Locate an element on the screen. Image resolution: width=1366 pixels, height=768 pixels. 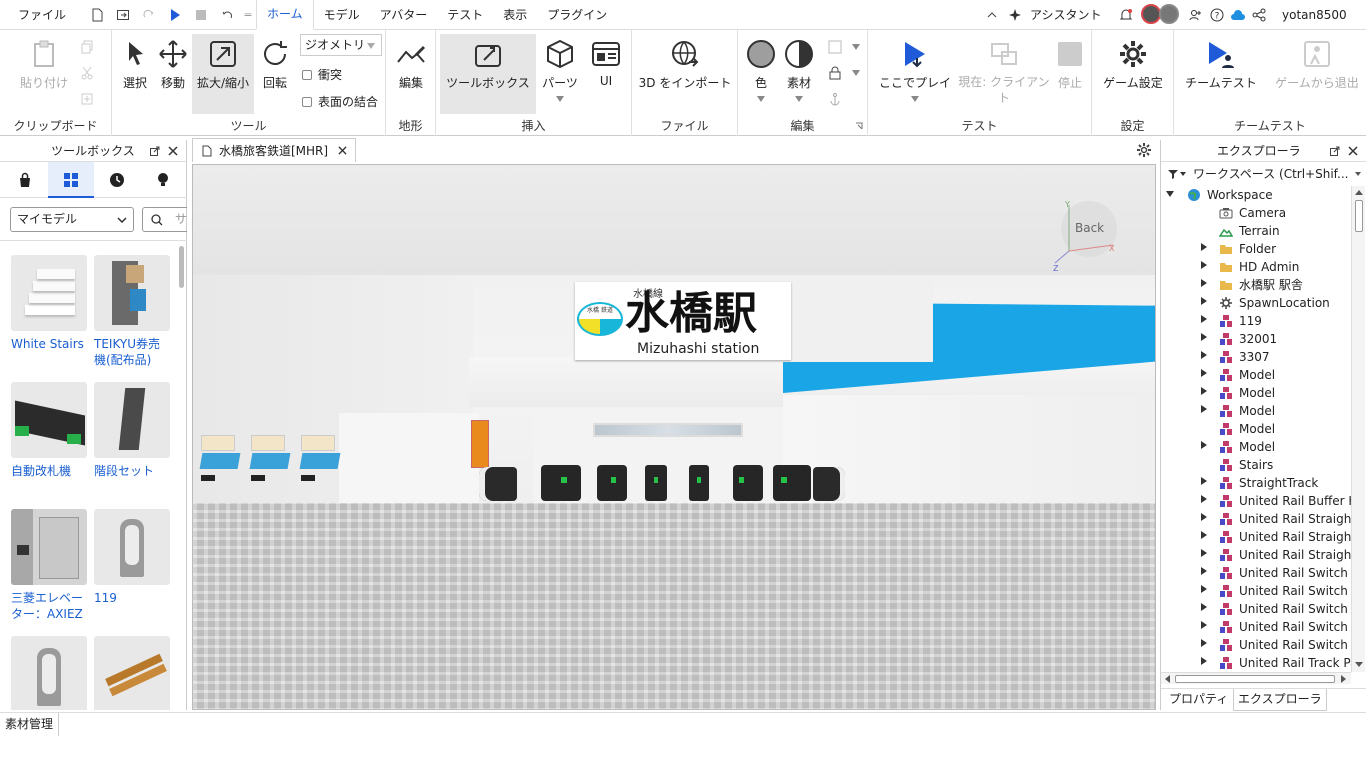
terrain-edit-button: 編集 is located at coordinates (411, 62).